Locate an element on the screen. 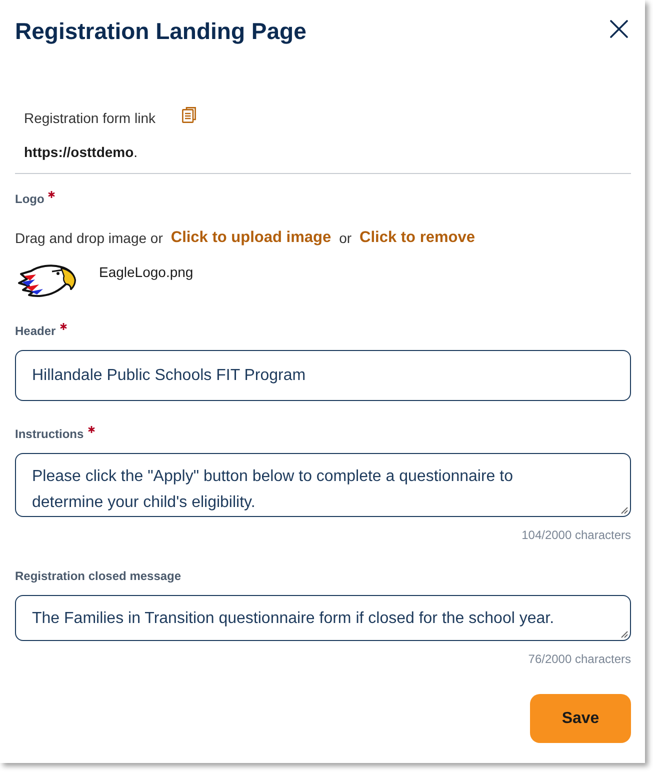 The width and height of the screenshot is (653, 772). text-input: Hillandale Public Schools FIT Program is located at coordinates (323, 375).